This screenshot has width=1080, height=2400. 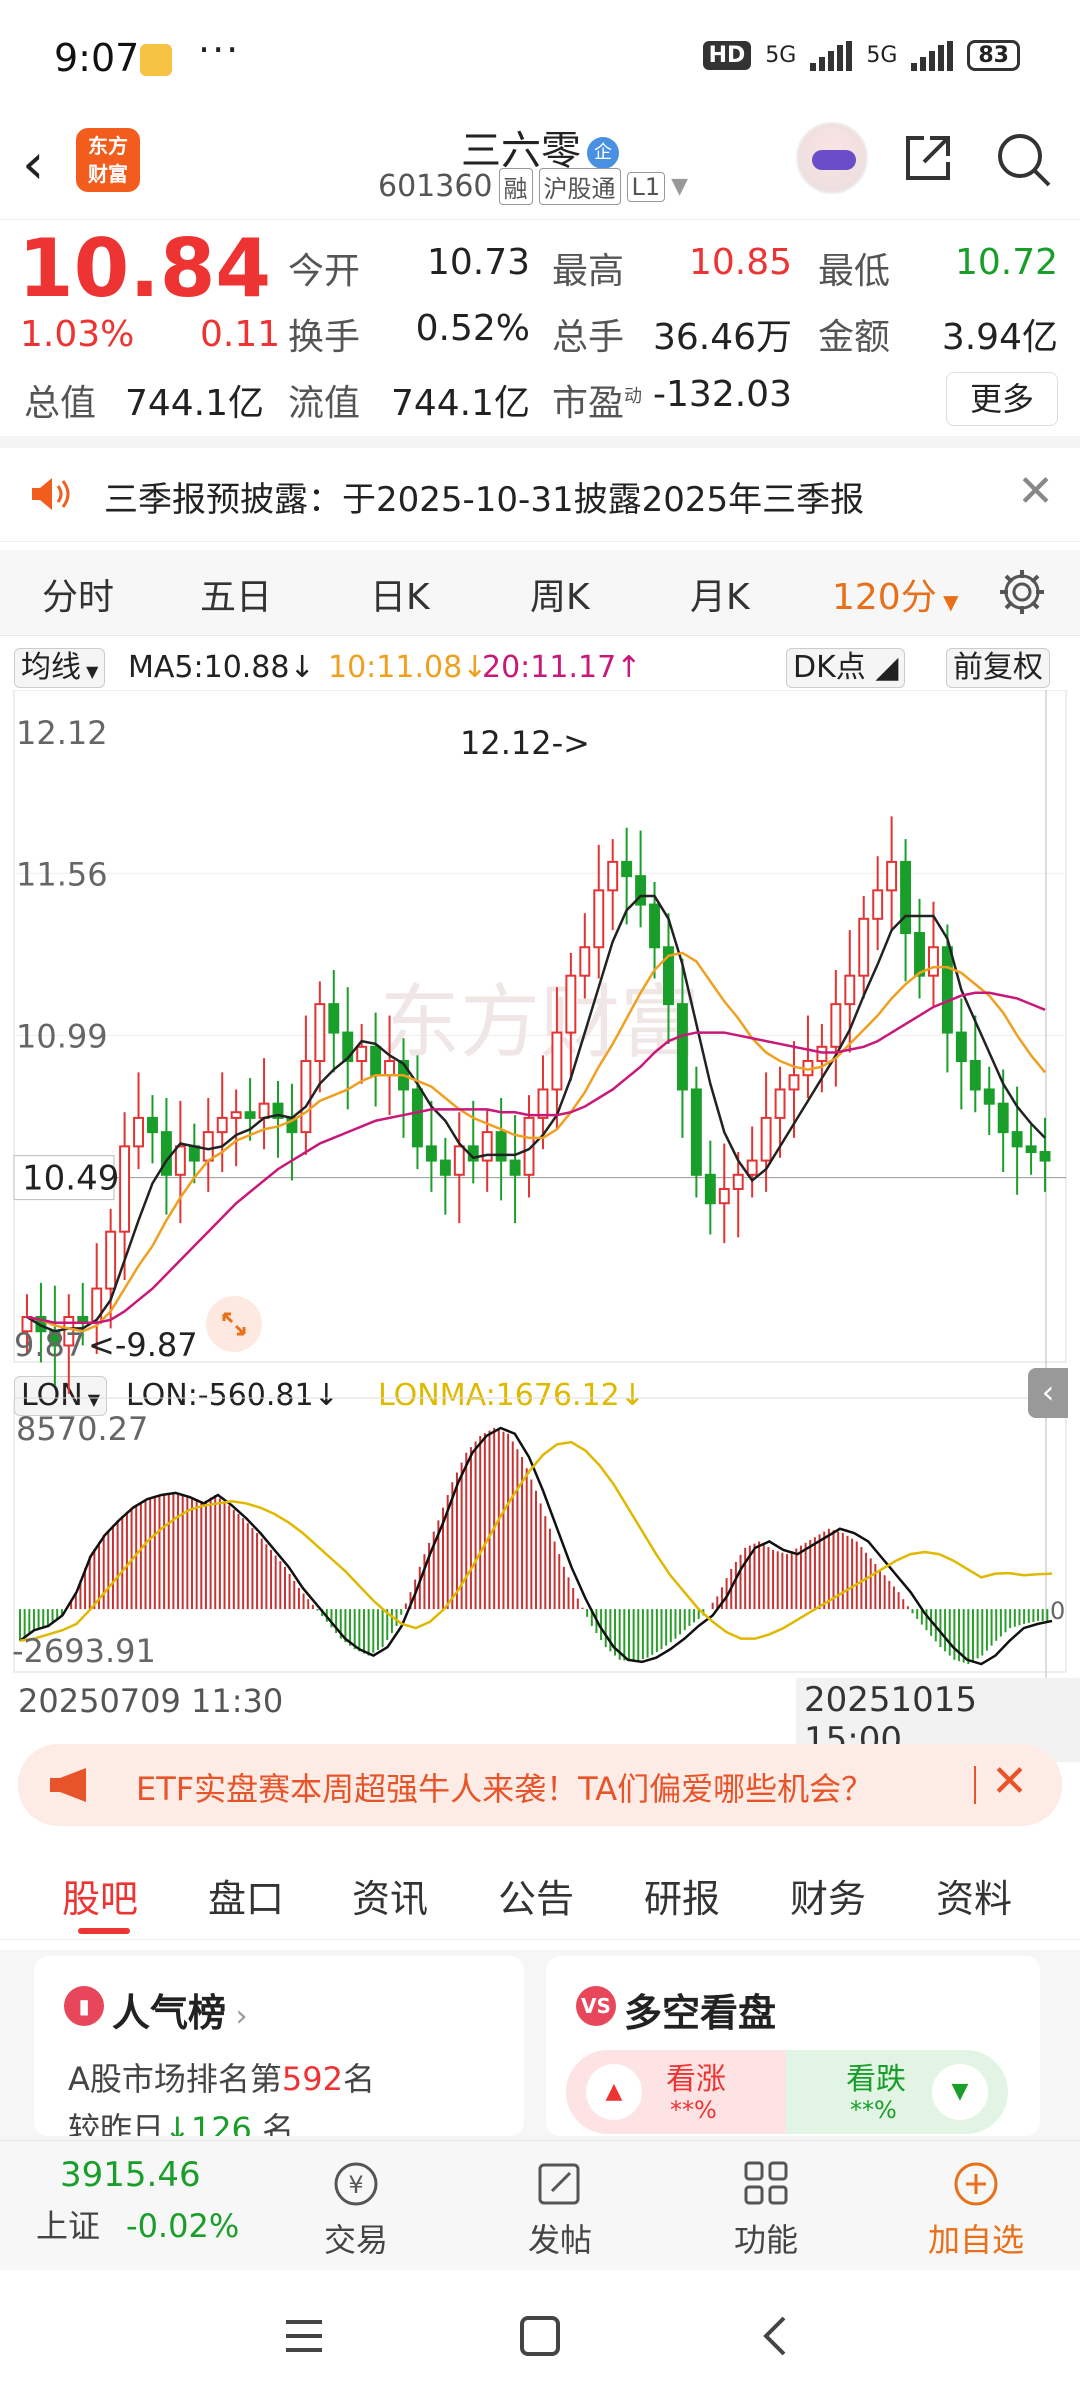 I want to click on open-value: 10.73, so click(x=478, y=262).